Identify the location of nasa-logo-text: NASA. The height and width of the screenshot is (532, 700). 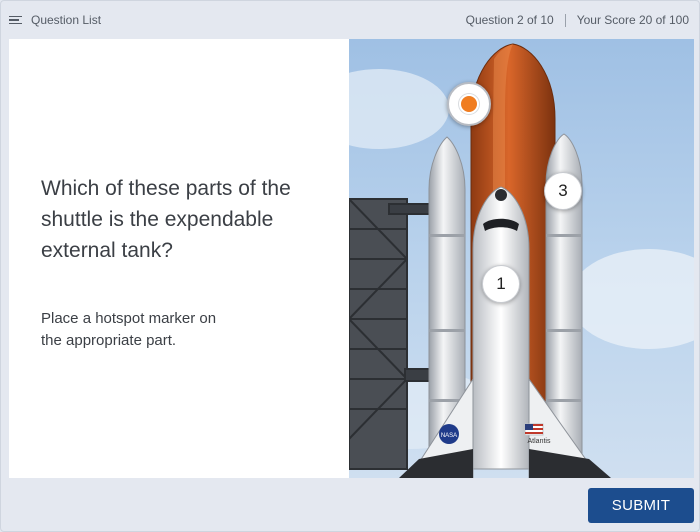
(449, 436).